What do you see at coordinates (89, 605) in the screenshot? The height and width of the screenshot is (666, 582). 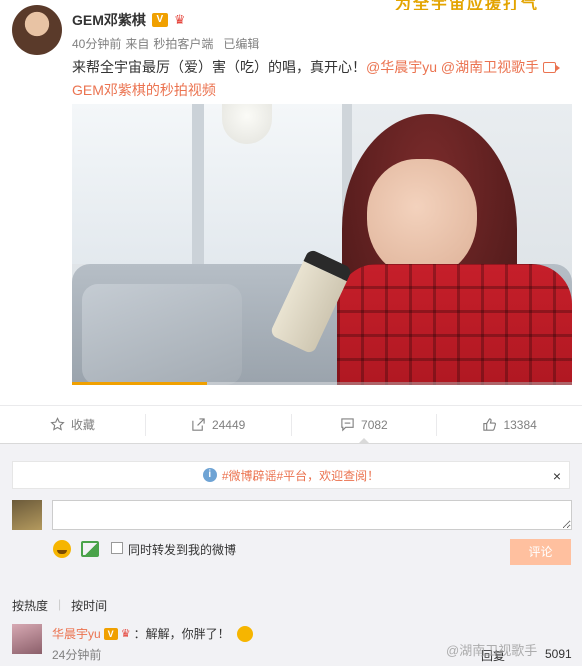 I see `sort-by-time: 按时间` at bounding box center [89, 605].